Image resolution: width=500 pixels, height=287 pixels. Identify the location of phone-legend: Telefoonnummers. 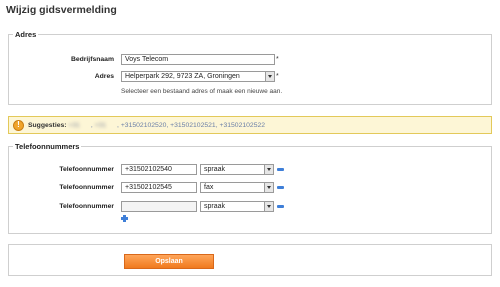
(47, 146).